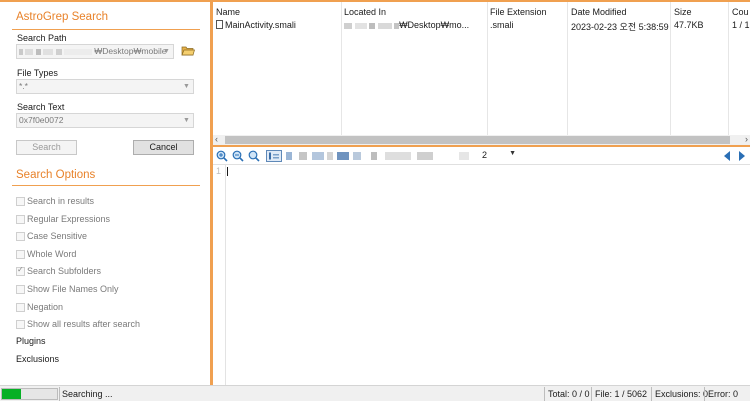  I want to click on option-label: Case Sensitive, so click(57, 236).